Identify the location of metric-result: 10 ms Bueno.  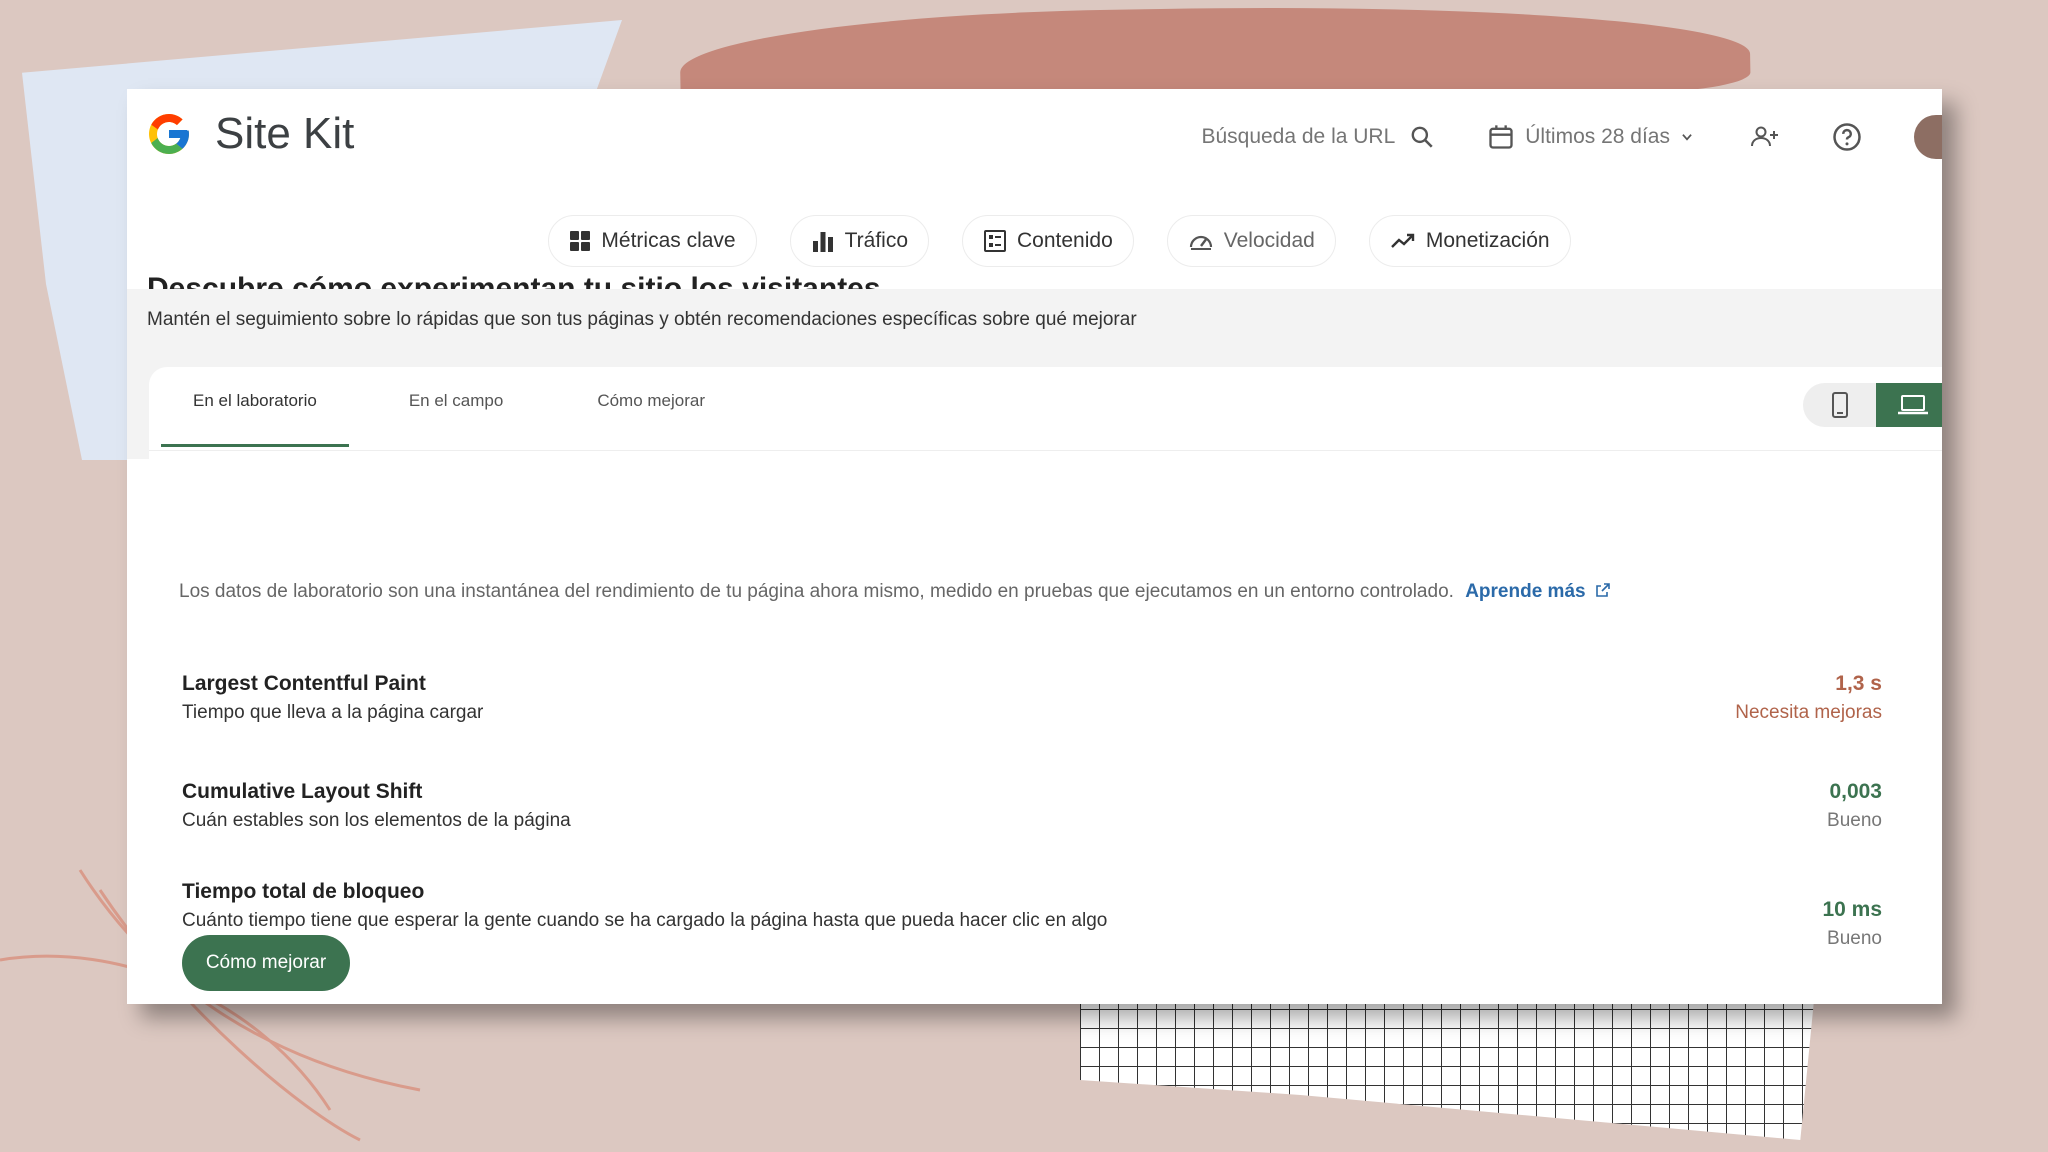
(1852, 924).